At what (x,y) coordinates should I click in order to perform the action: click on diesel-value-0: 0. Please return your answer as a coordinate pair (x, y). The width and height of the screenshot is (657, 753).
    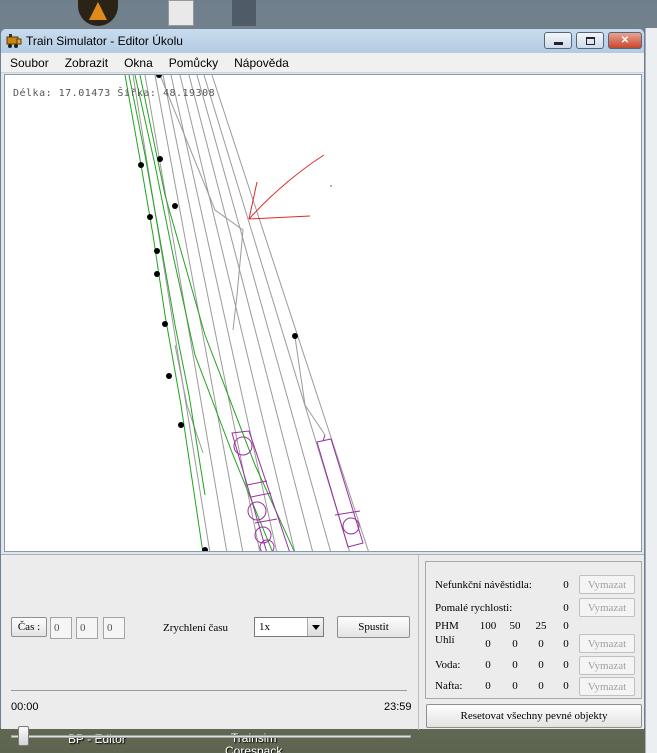
    Looking at the image, I should click on (566, 686).